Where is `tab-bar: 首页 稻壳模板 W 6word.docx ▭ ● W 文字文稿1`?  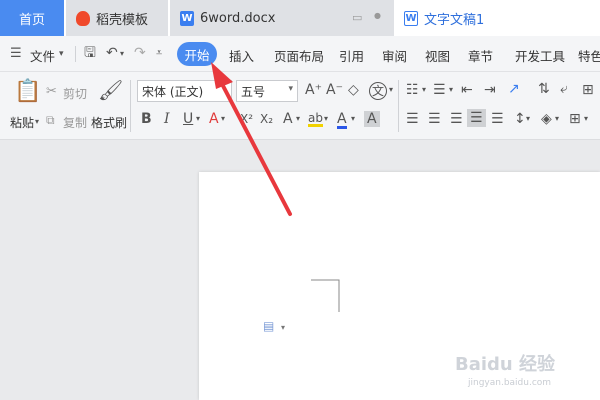
tab-bar: 首页 稻壳模板 W 6word.docx ▭ ● W 文字文稿1 is located at coordinates (300, 18).